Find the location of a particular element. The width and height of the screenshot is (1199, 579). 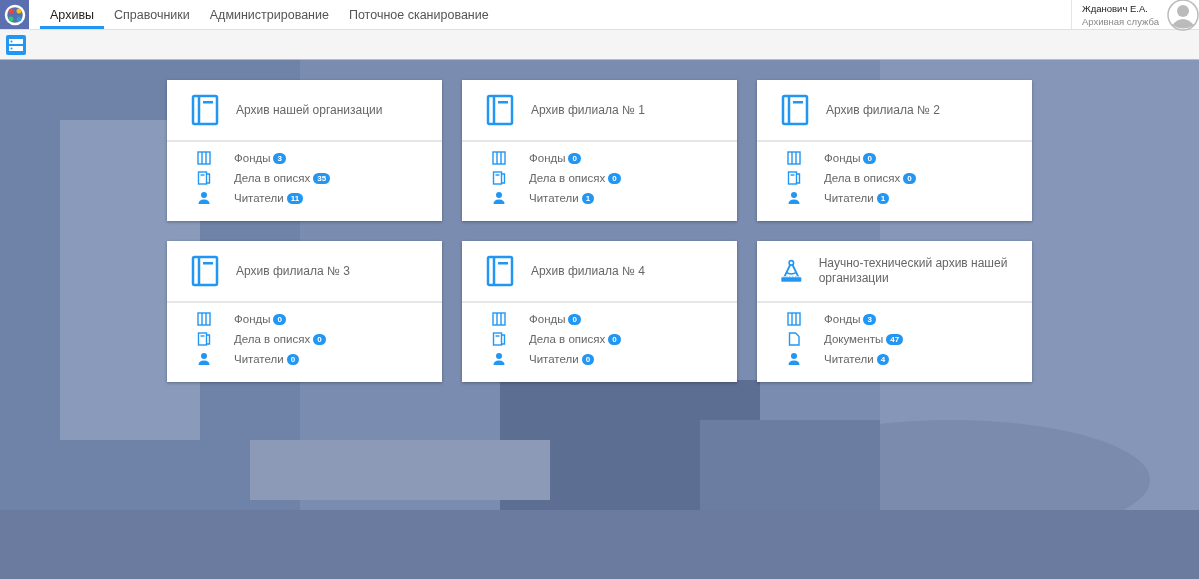

app-logo is located at coordinates (14, 14).